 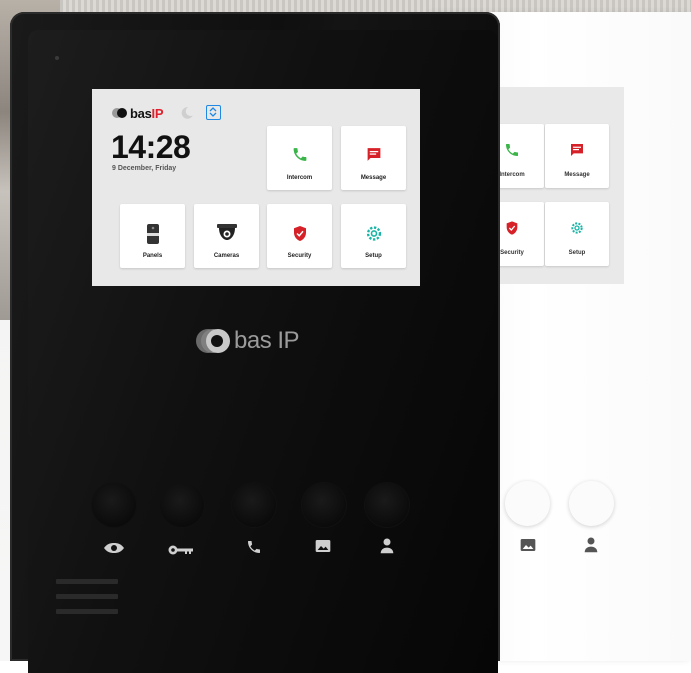 I want to click on moon-icon, so click(x=187, y=113).